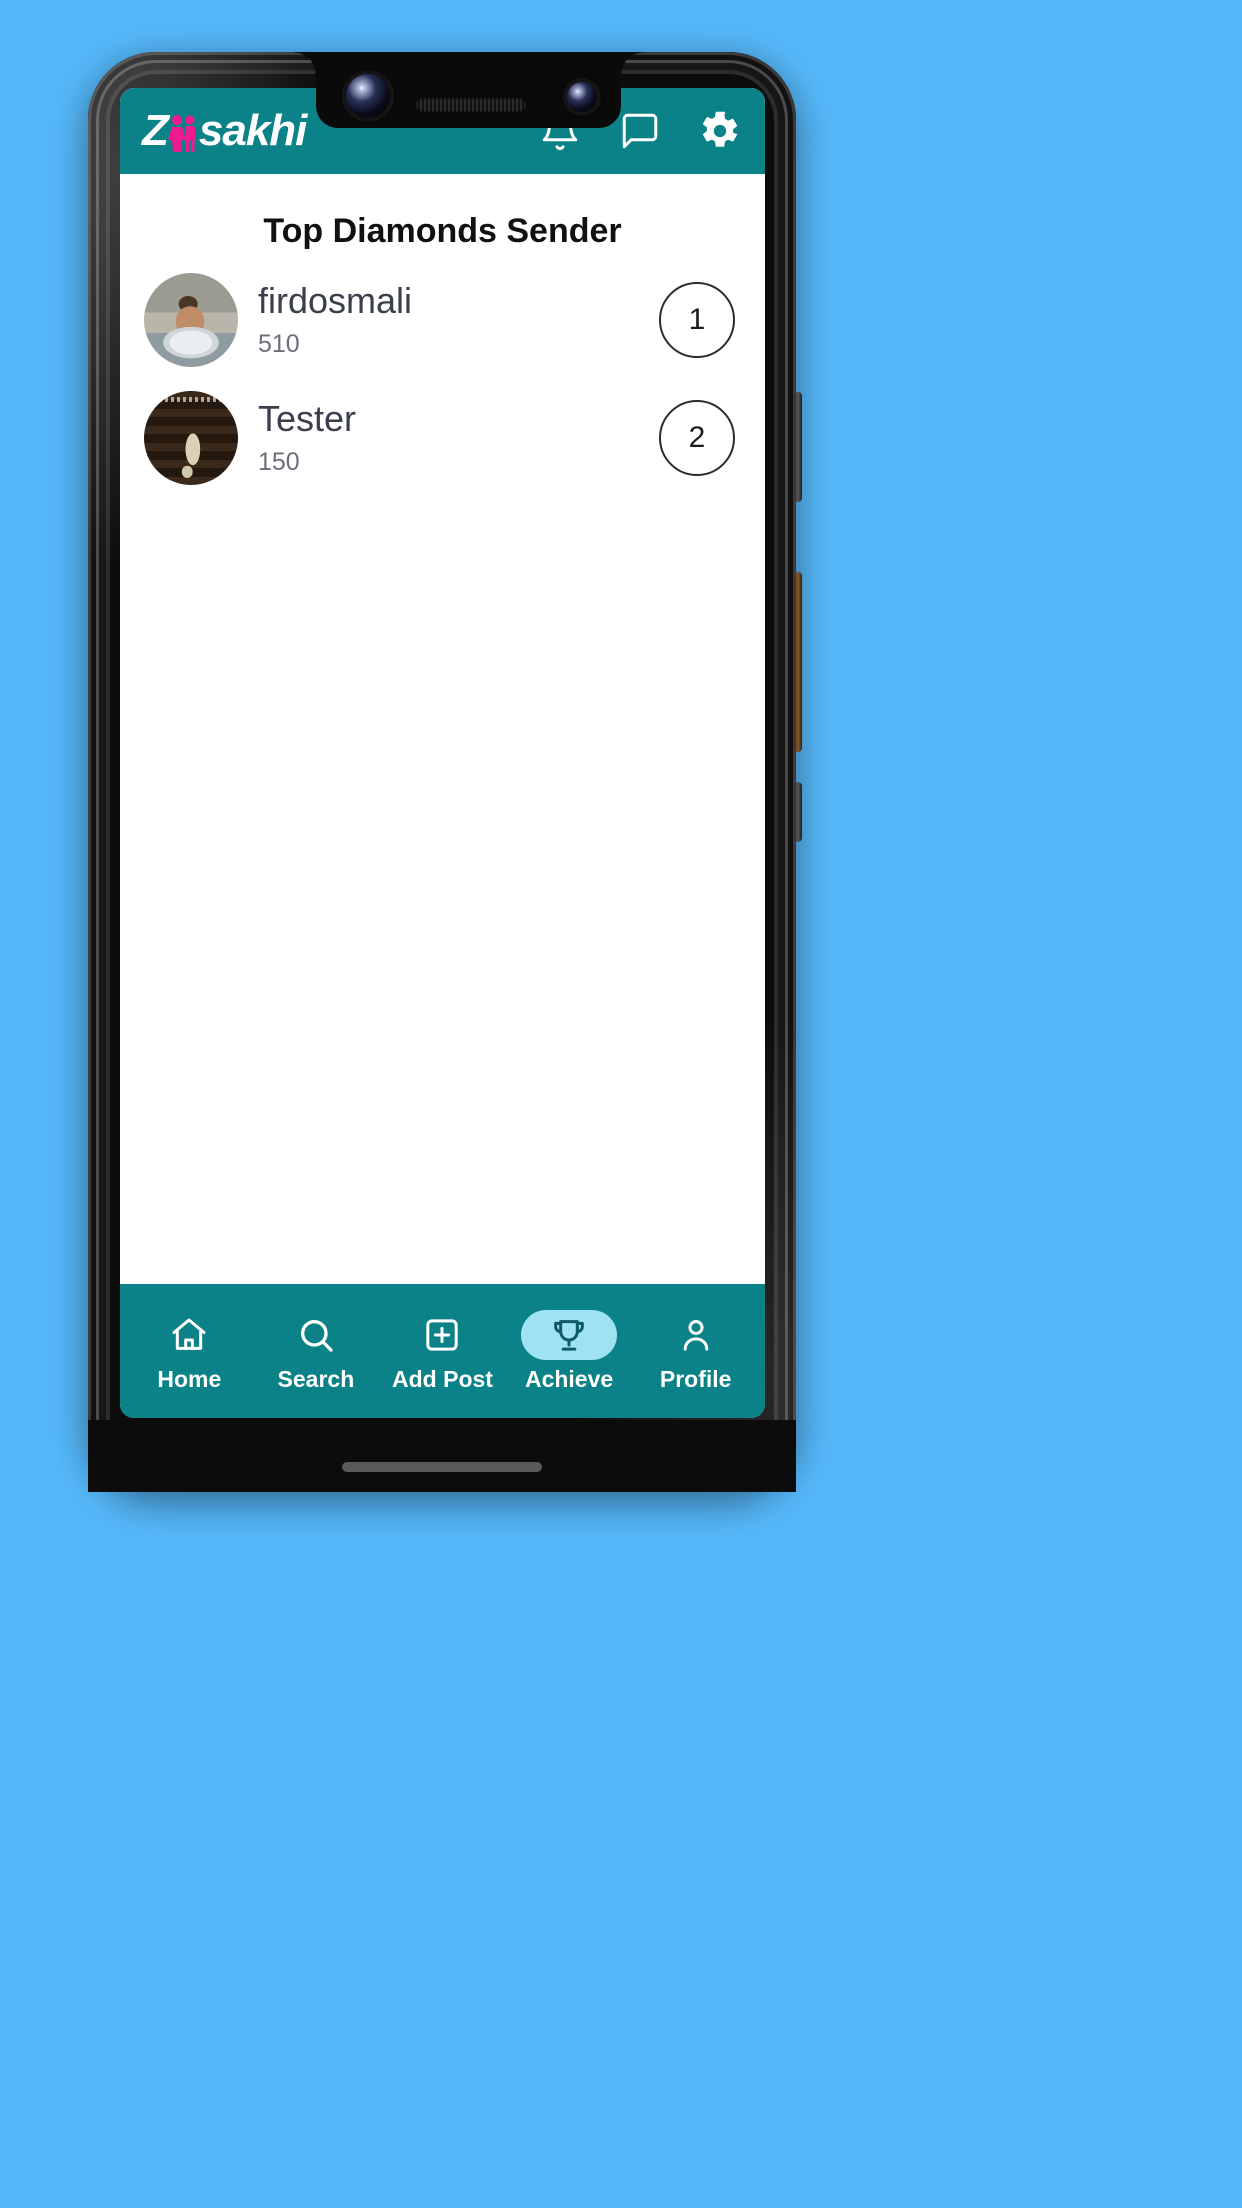  Describe the element at coordinates (189, 1378) in the screenshot. I see `nav-label: Home` at that location.